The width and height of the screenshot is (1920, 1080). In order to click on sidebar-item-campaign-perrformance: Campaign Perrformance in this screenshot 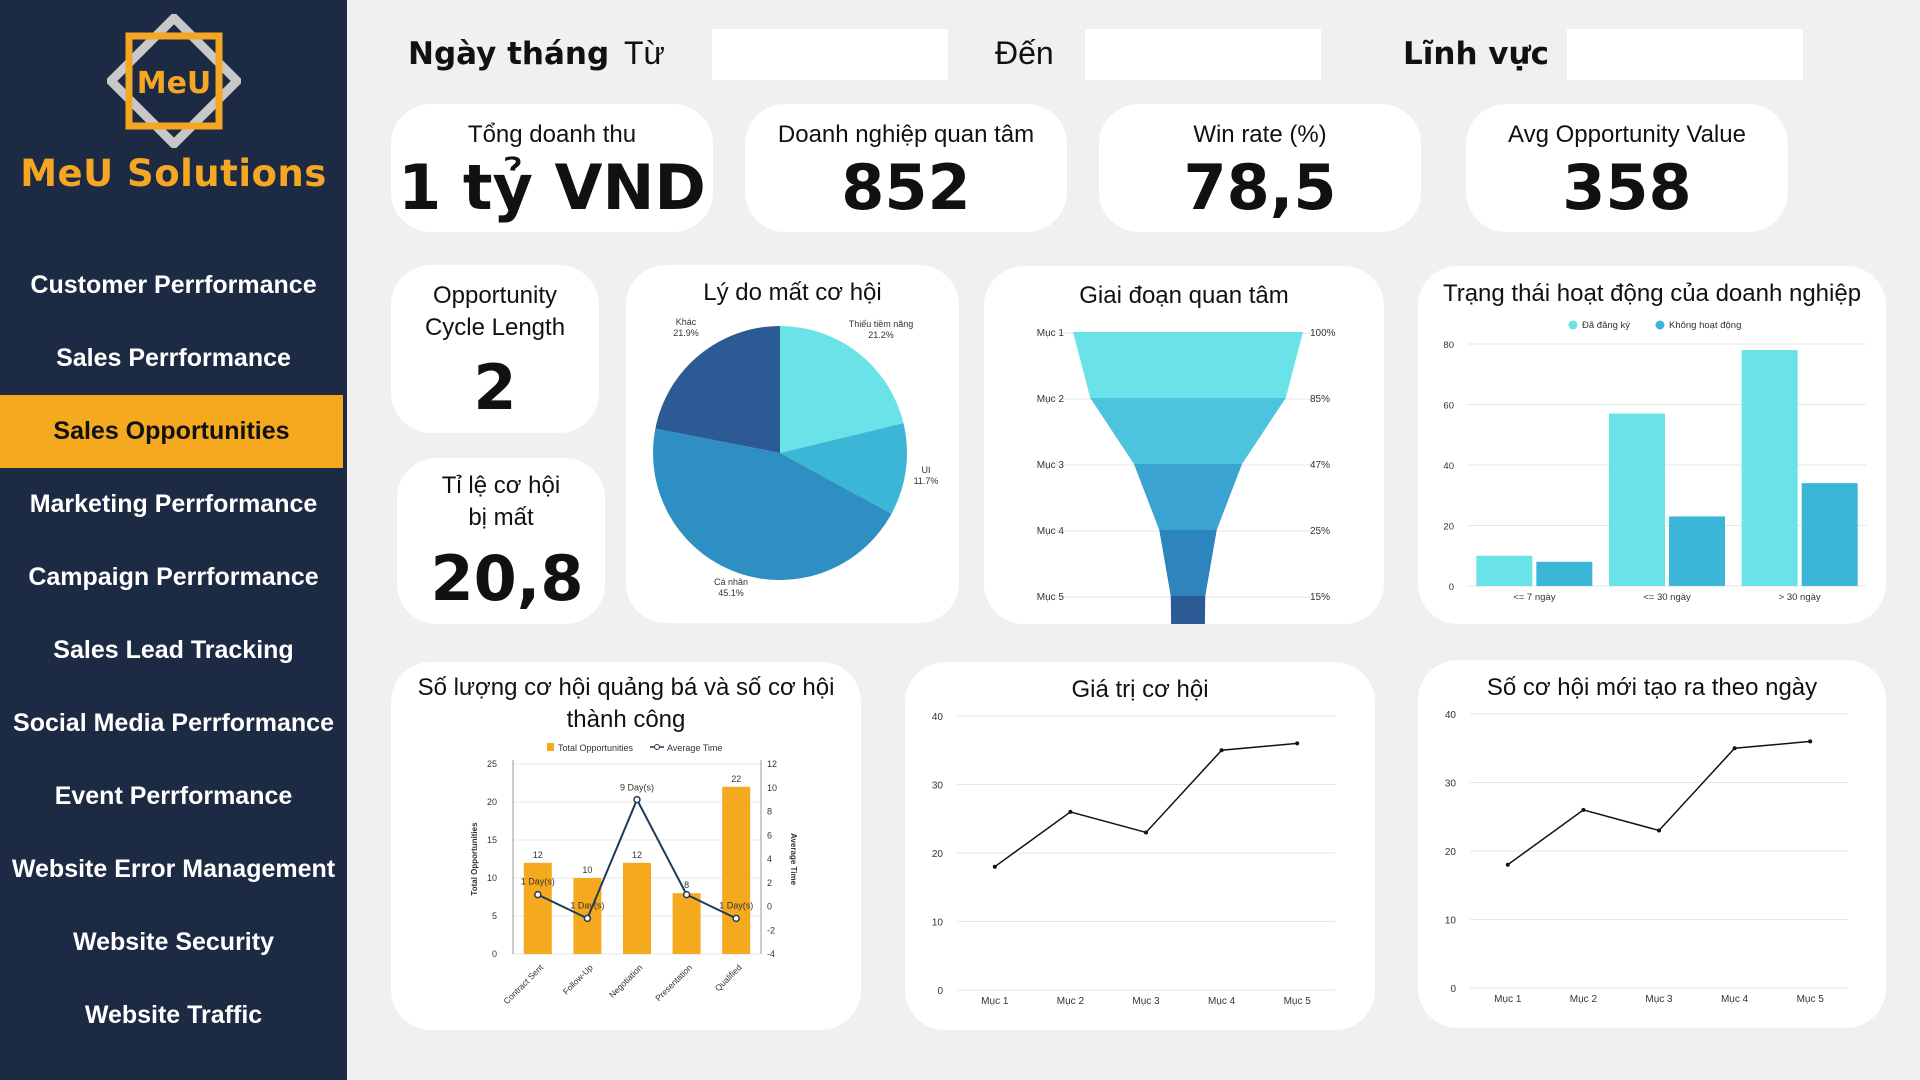, I will do `click(173, 577)`.